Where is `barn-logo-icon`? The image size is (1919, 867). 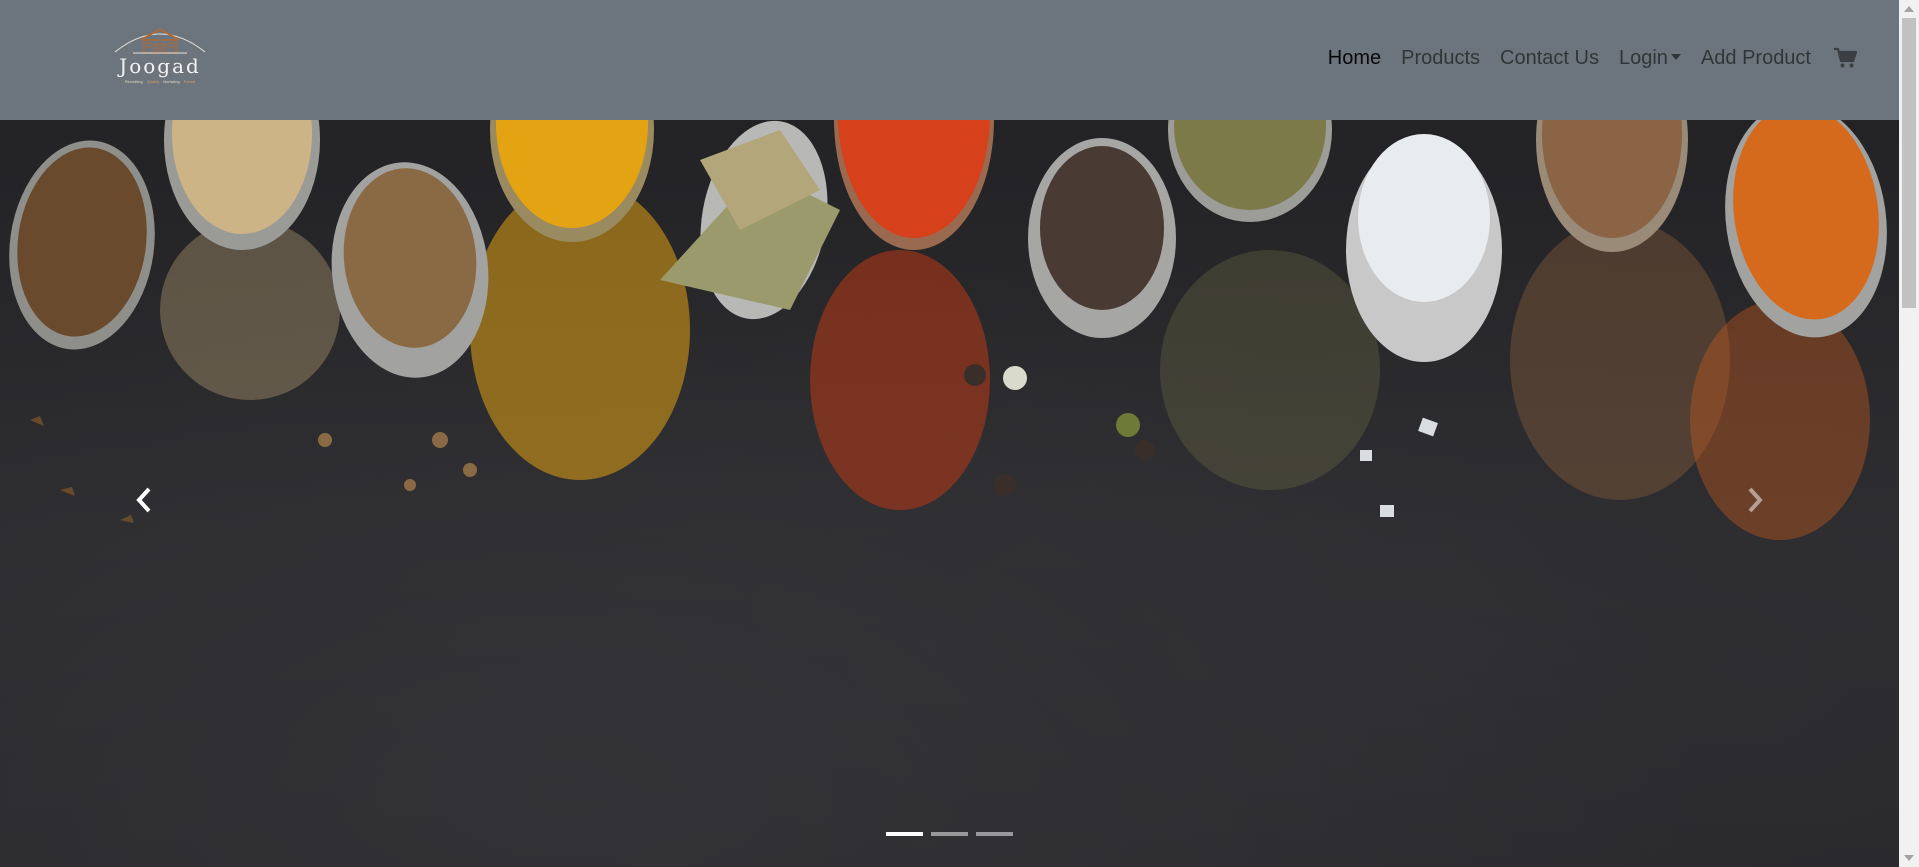
barn-logo-icon is located at coordinates (160, 40).